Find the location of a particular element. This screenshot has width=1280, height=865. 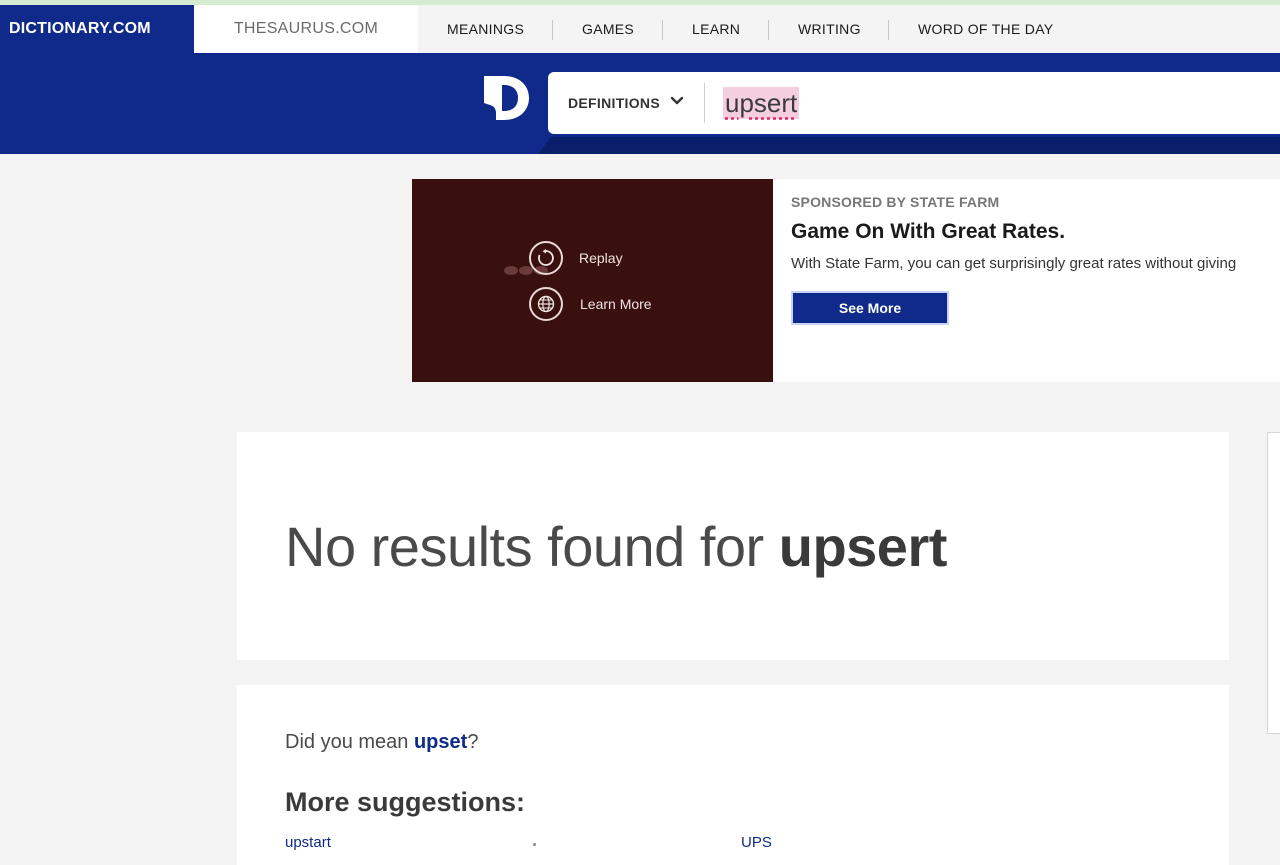

search-divider is located at coordinates (704, 103).